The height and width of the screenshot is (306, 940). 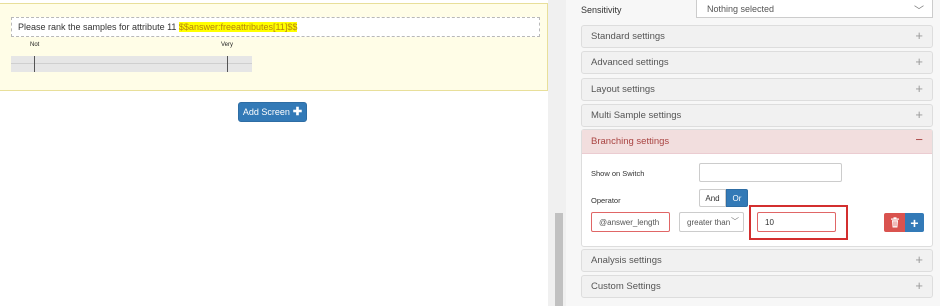 What do you see at coordinates (757, 36) in the screenshot?
I see `panel-standard-settings: Standard settings +` at bounding box center [757, 36].